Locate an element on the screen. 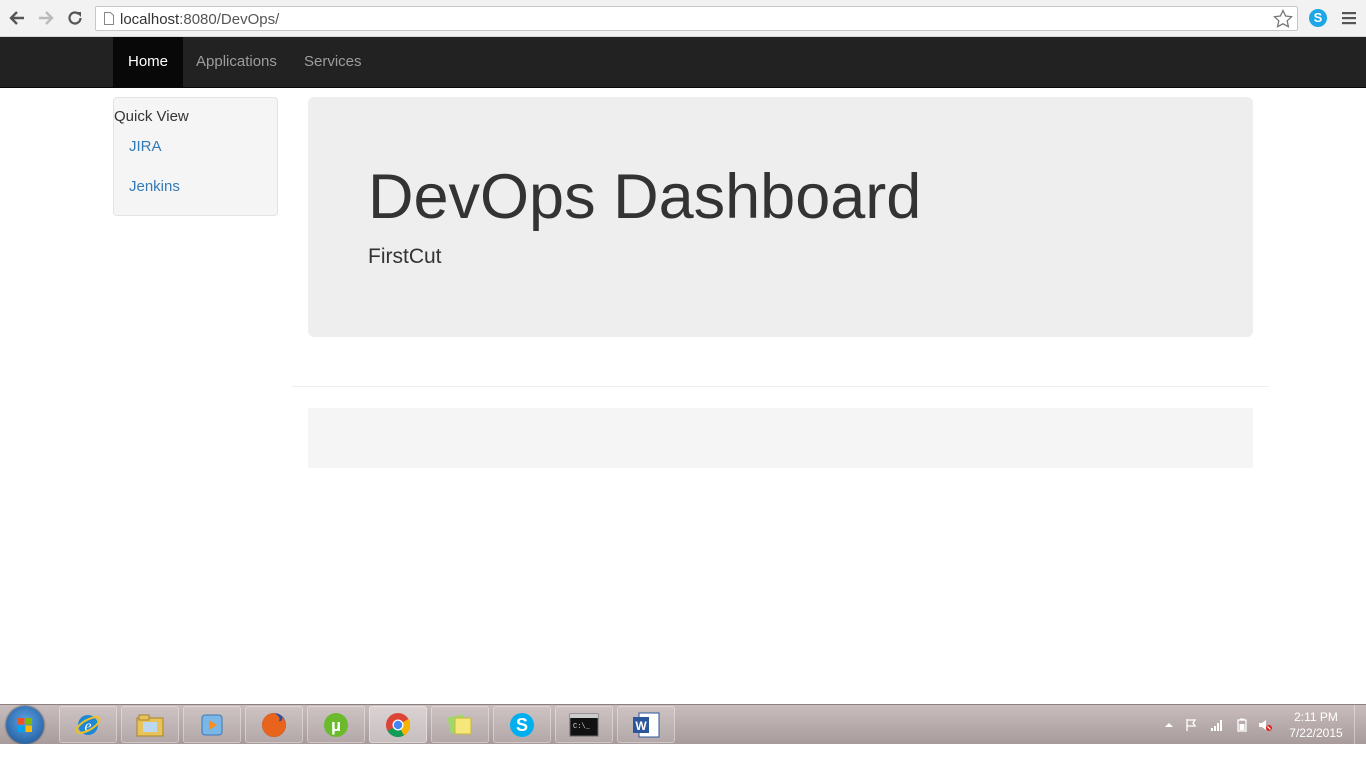 This screenshot has height=768, width=1366. file-explorer-icon is located at coordinates (150, 725).